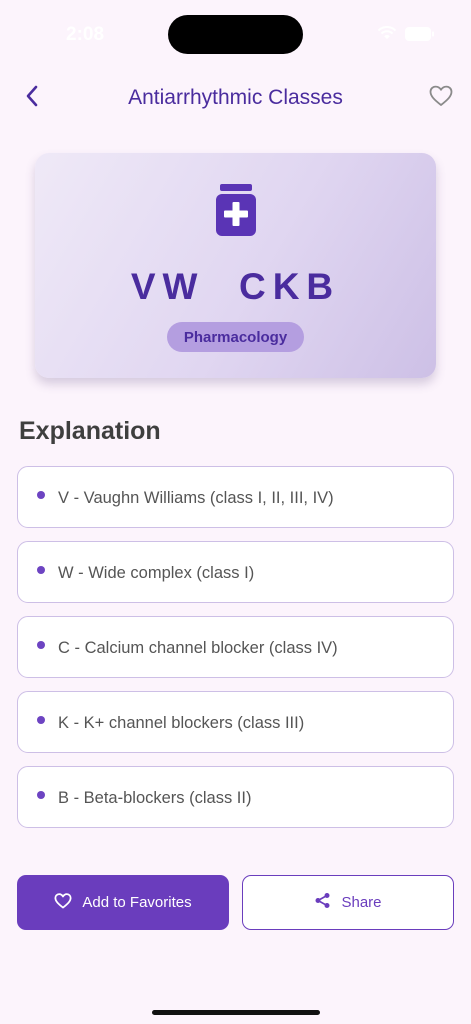 The height and width of the screenshot is (1024, 471). Describe the element at coordinates (85, 34) in the screenshot. I see `status-time: 2:08` at that location.